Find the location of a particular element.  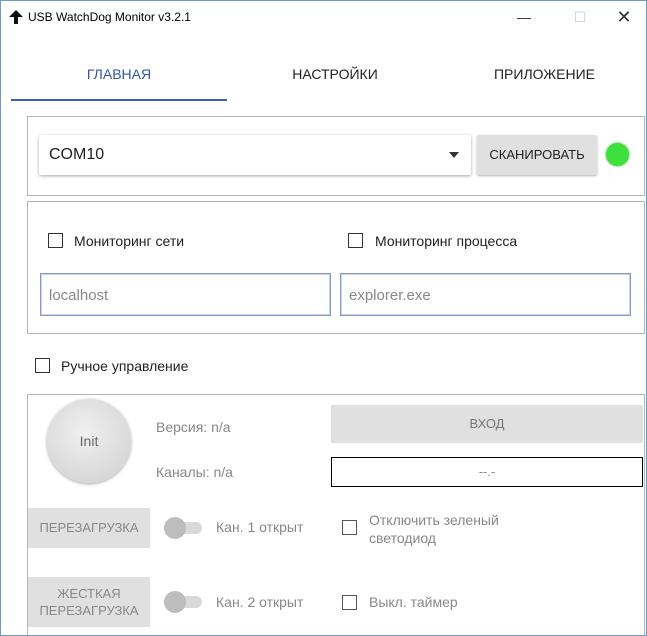

tab-application: ПРИЛОЖЕНИЕ is located at coordinates (544, 80).